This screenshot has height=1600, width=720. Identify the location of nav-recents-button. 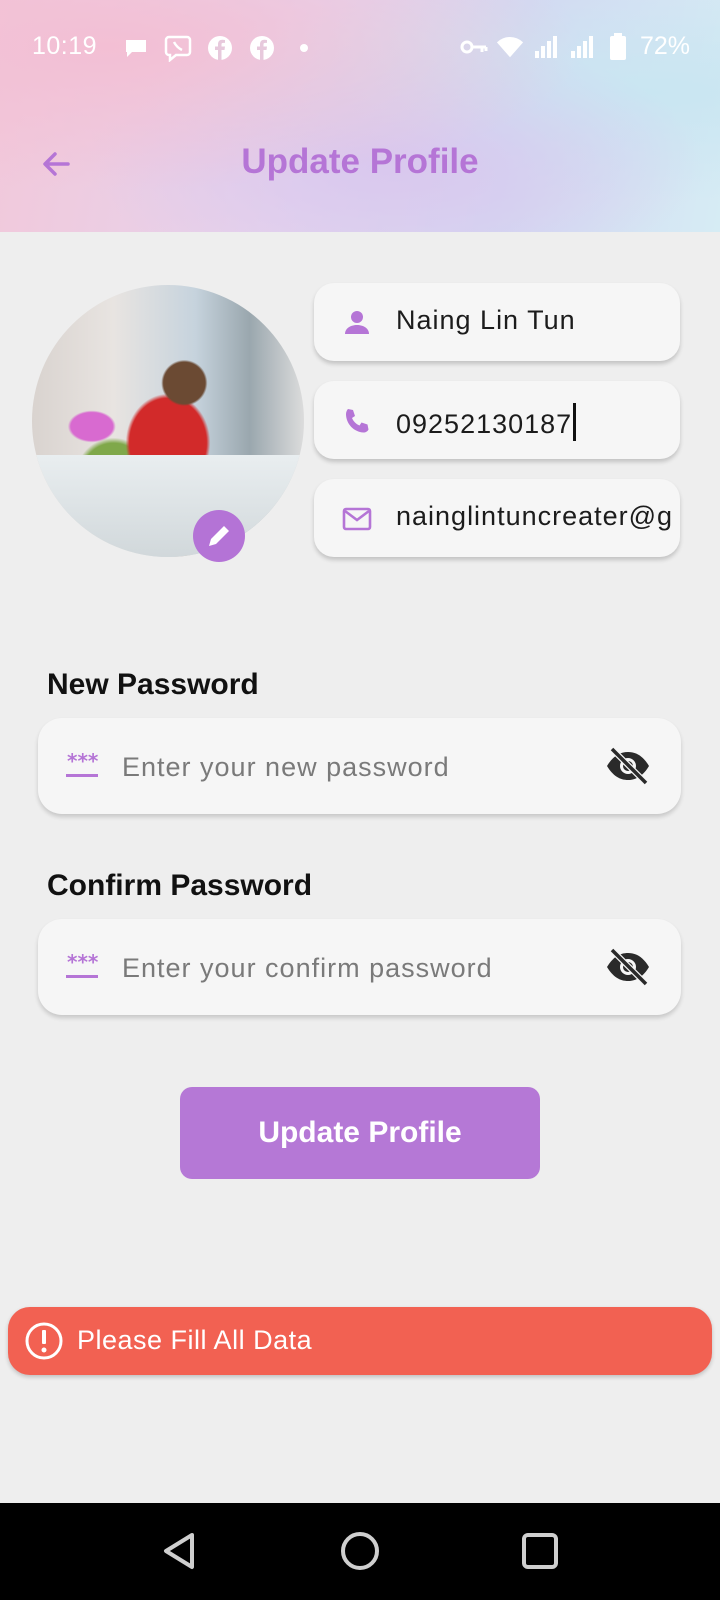
(540, 1551).